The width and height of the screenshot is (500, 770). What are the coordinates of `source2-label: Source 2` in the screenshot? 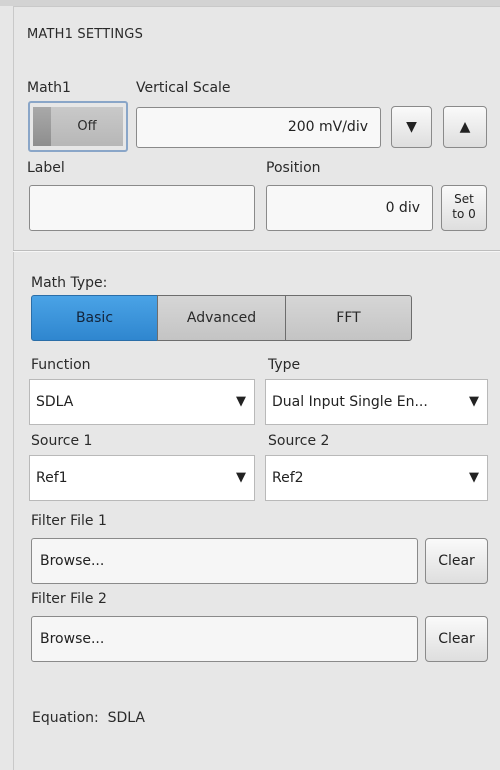 It's located at (299, 441).